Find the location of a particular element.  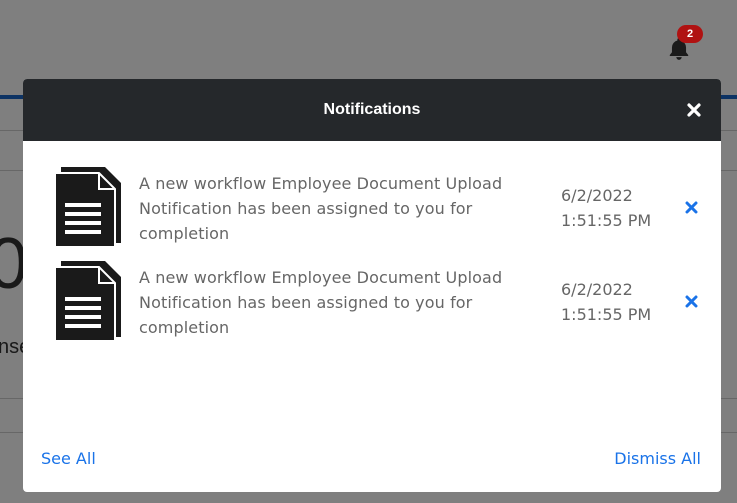

modal-header: Notifications is located at coordinates (372, 110).